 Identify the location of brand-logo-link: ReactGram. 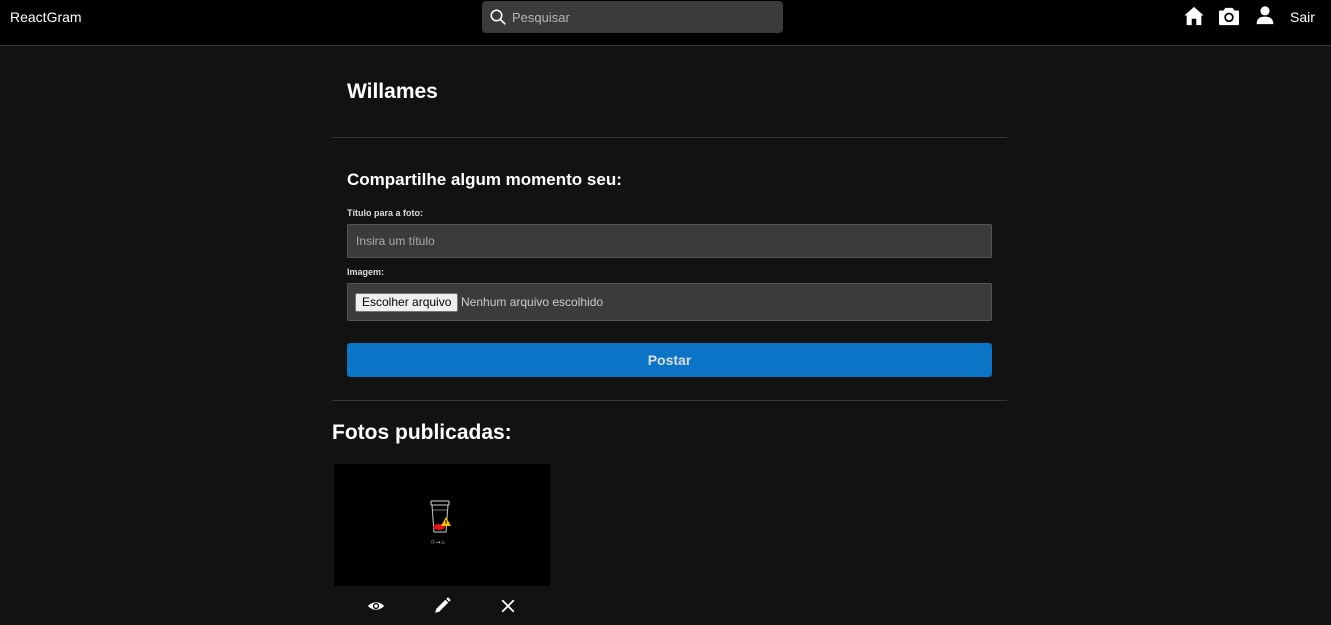
(46, 17).